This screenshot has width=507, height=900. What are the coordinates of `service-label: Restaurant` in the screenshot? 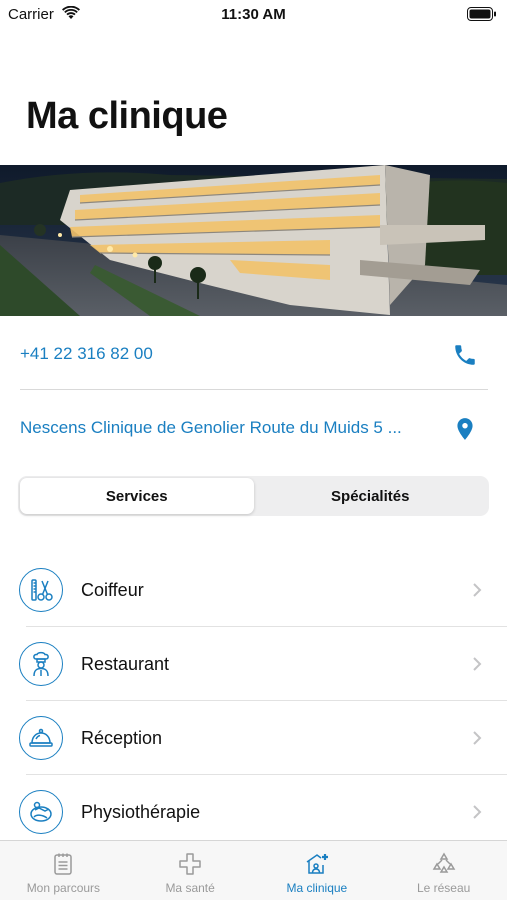 It's located at (125, 664).